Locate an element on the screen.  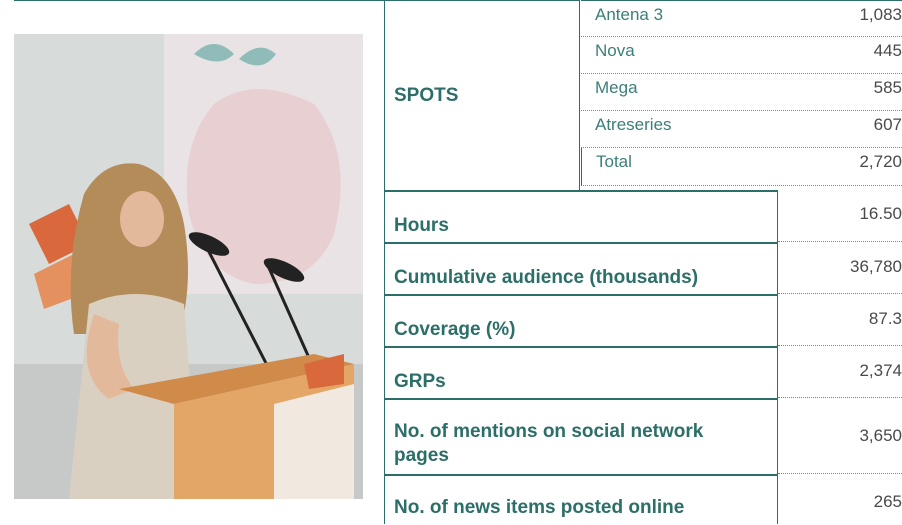
metric-value: 87.3 is located at coordinates (885, 318).